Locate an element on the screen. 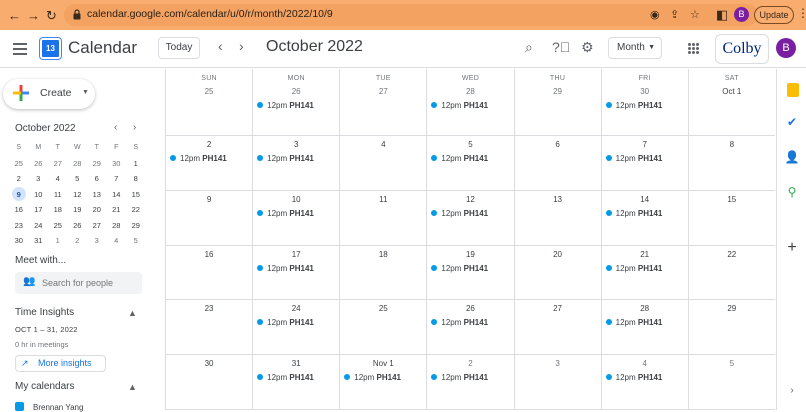 Image resolution: width=806 pixels, height=412 pixels. day-number: 19 is located at coordinates (470, 254).